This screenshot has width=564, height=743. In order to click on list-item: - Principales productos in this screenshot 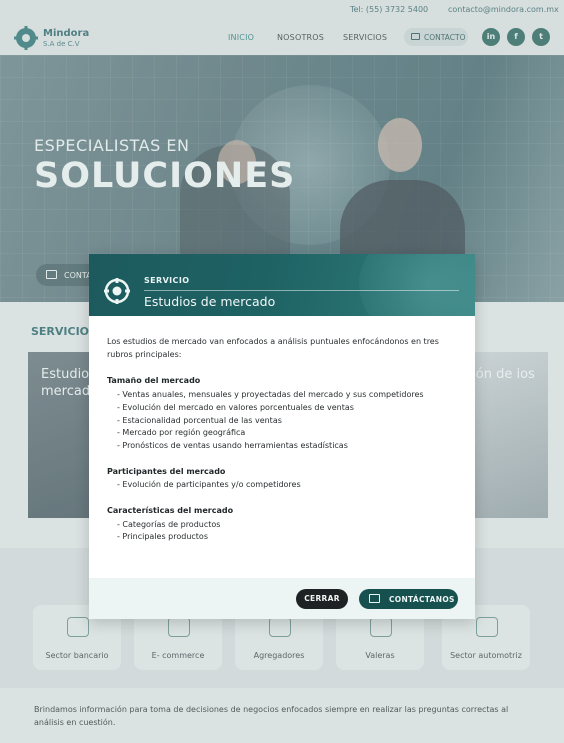, I will do `click(162, 537)`.